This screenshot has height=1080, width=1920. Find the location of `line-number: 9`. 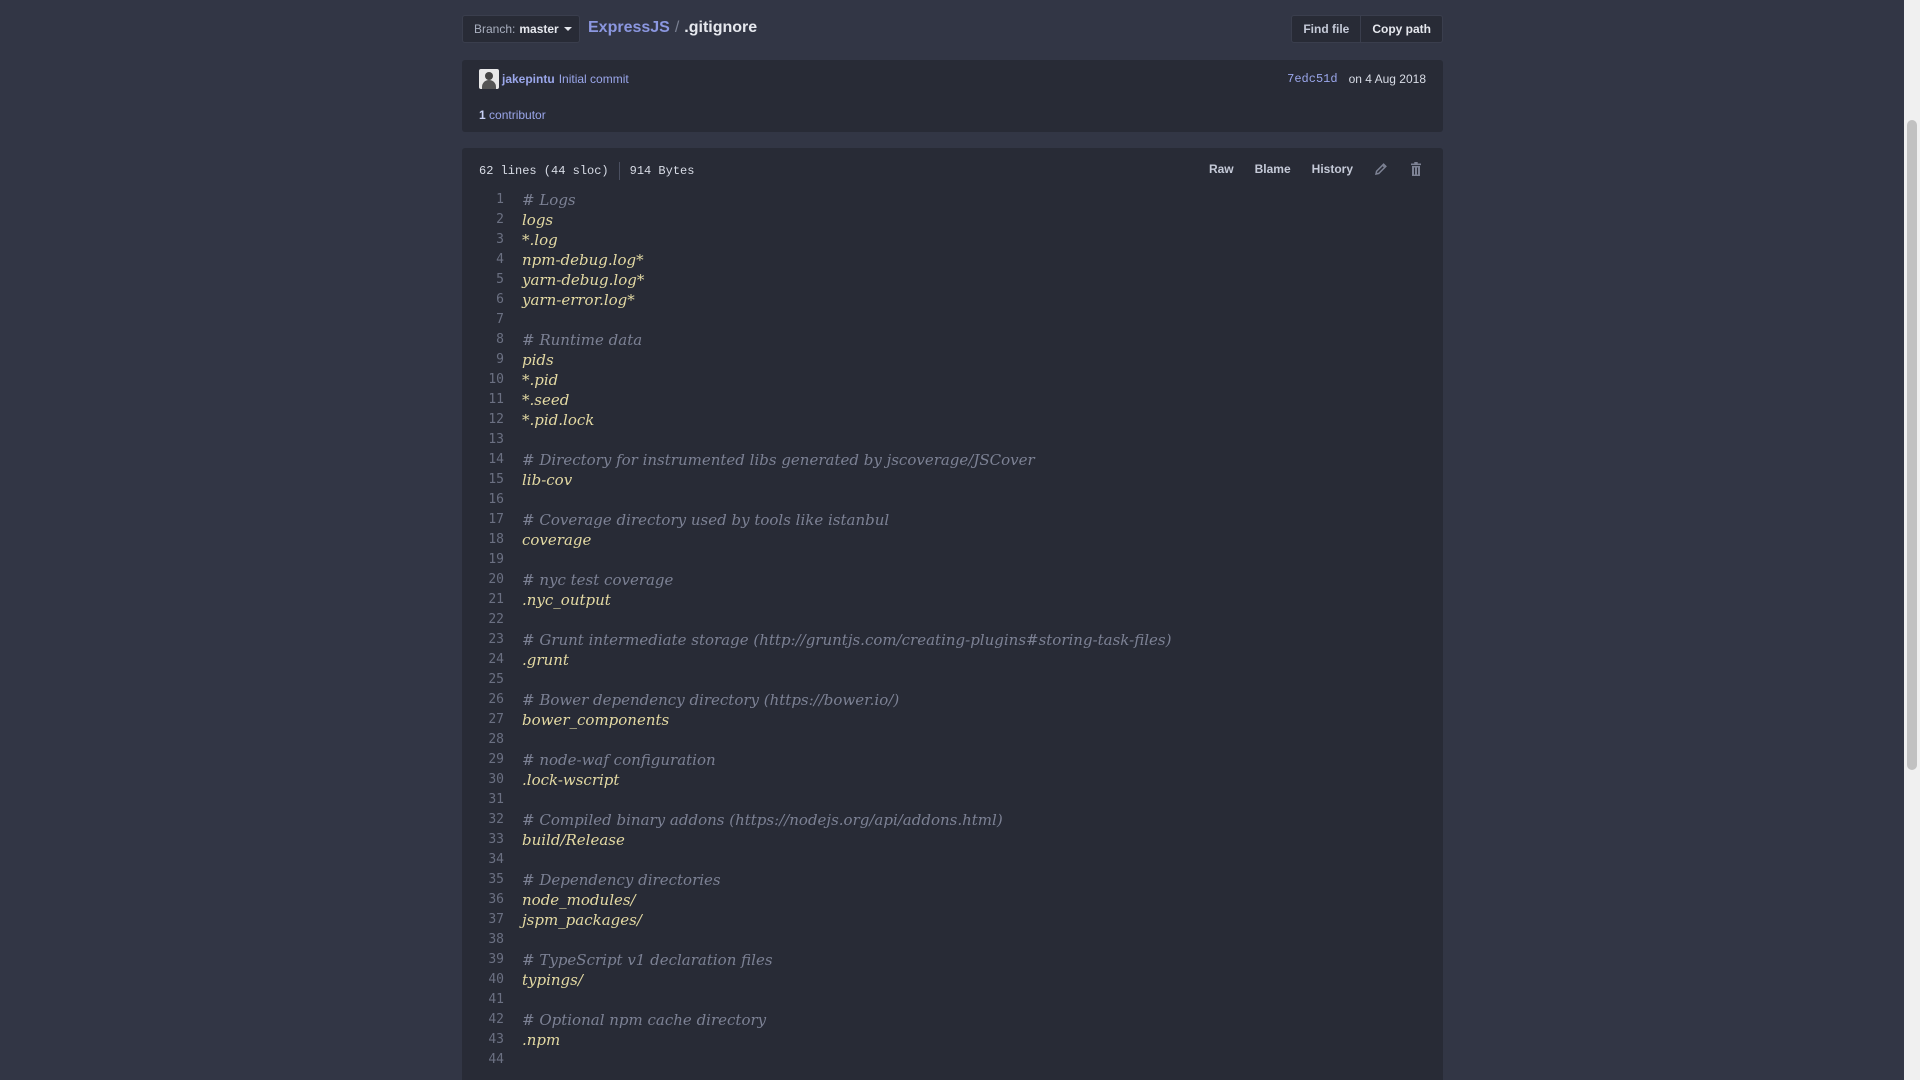

line-number: 9 is located at coordinates (483, 360).